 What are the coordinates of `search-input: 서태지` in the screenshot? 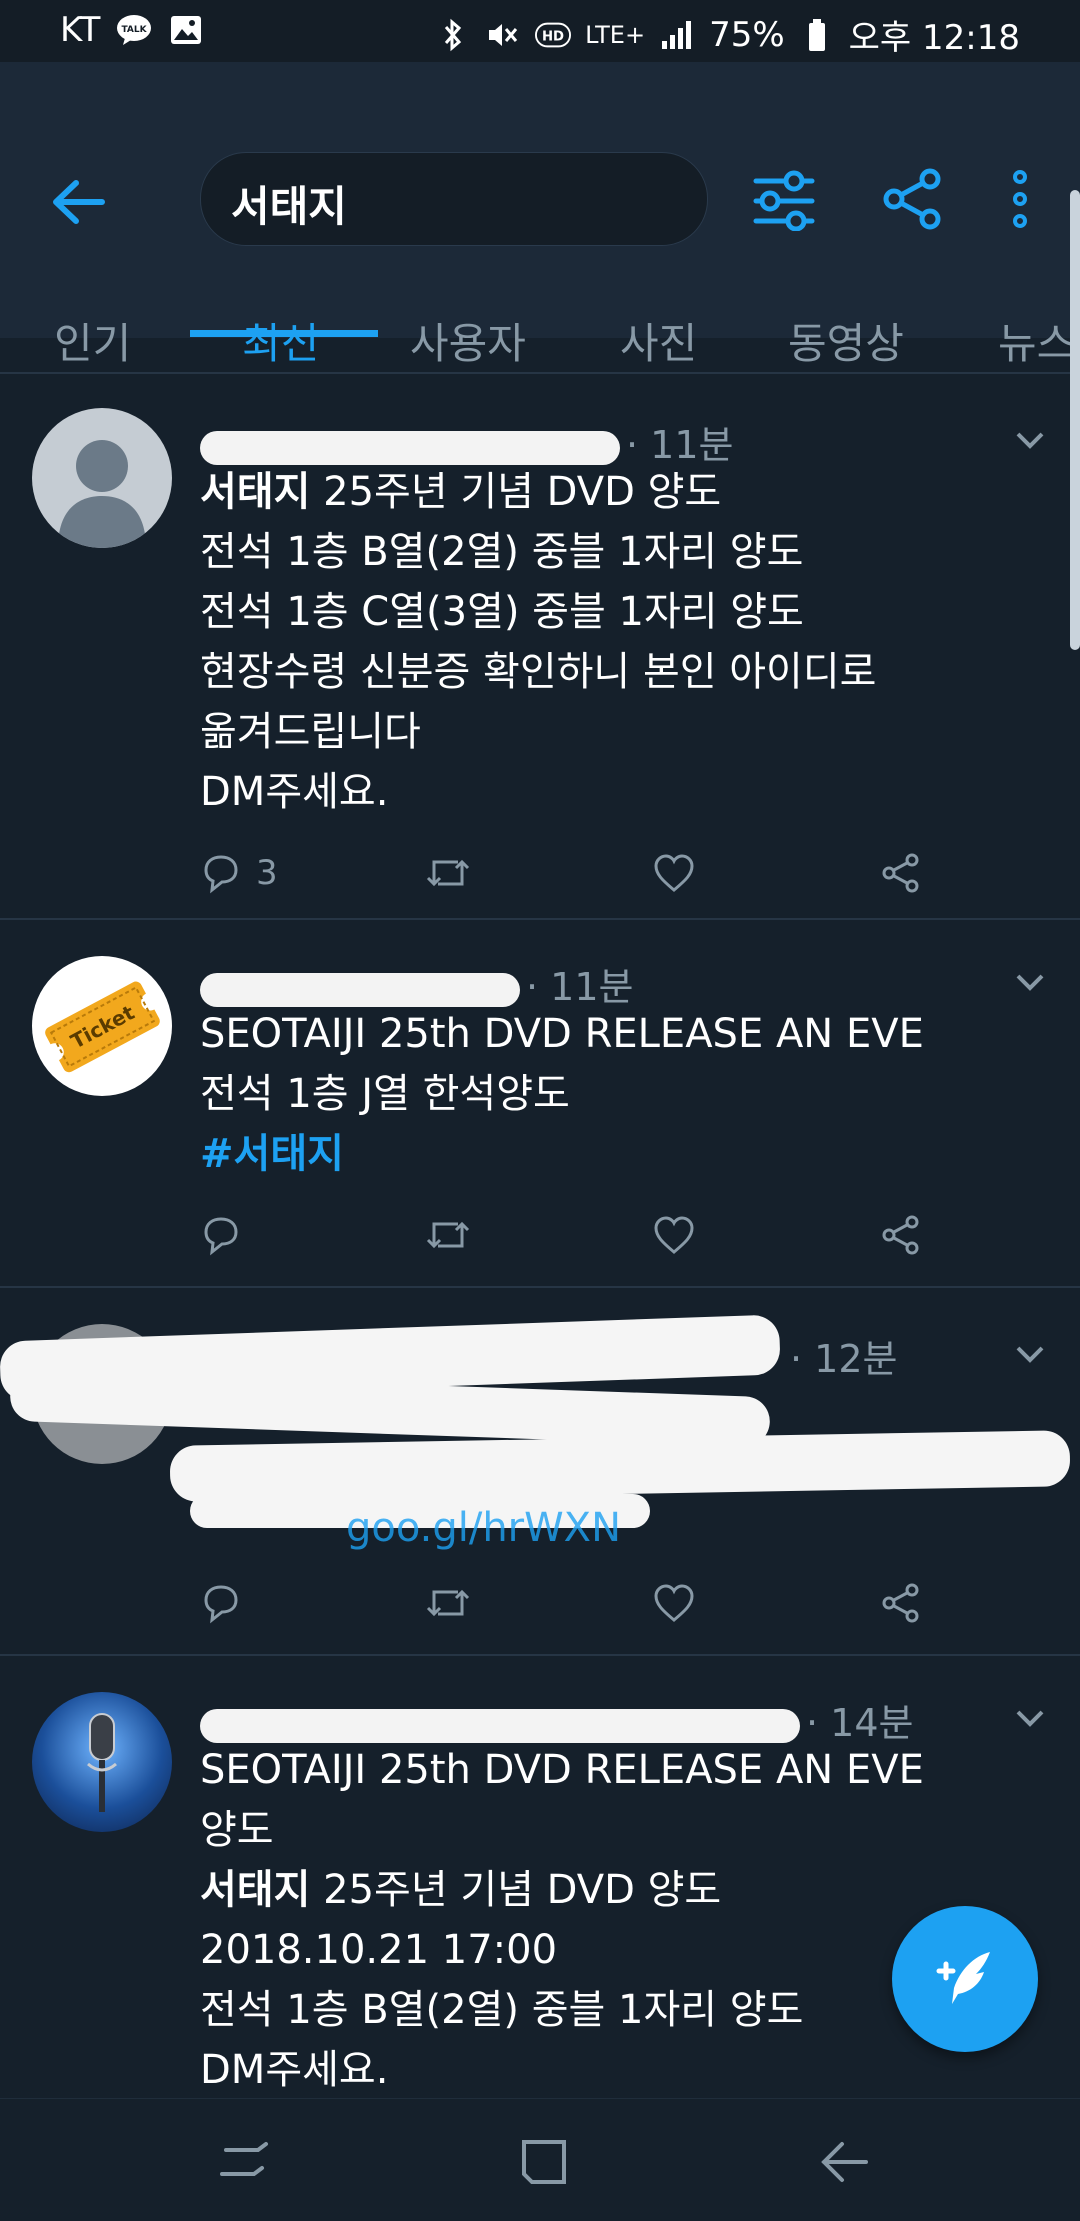 It's located at (454, 199).